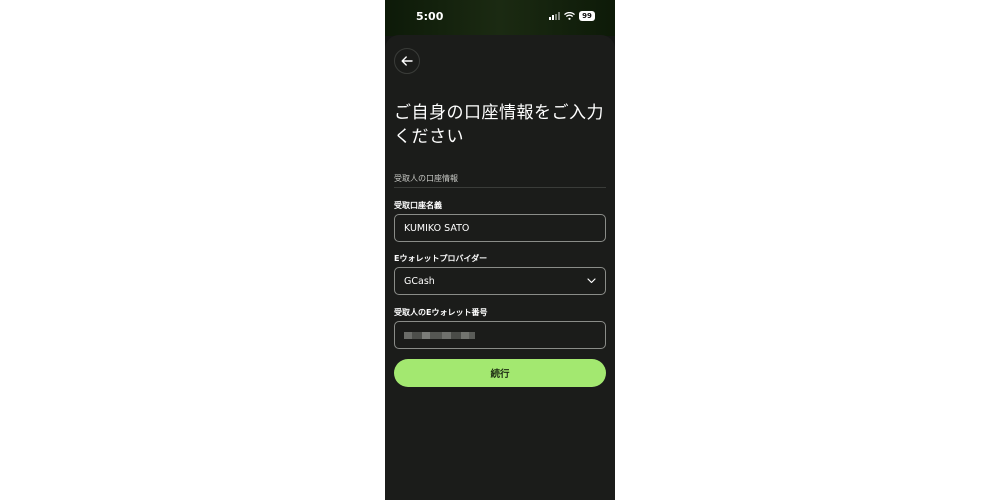 The image size is (1000, 500). I want to click on provider-label: Eウォレットプロバイダー, so click(441, 258).